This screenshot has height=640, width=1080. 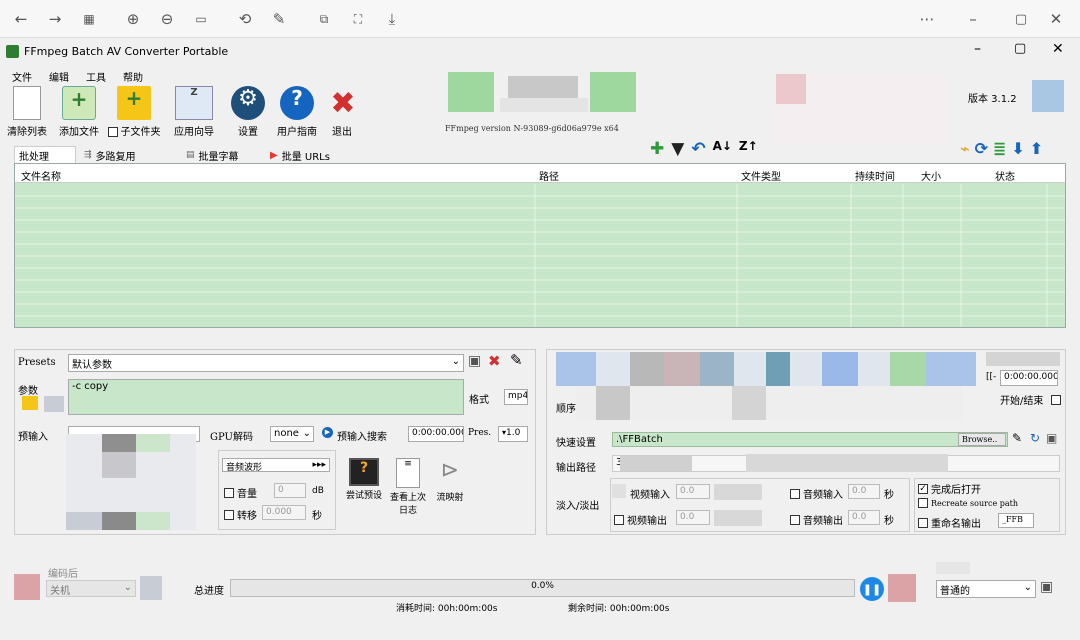 I want to click on menu-tools: 工具, so click(x=96, y=76).